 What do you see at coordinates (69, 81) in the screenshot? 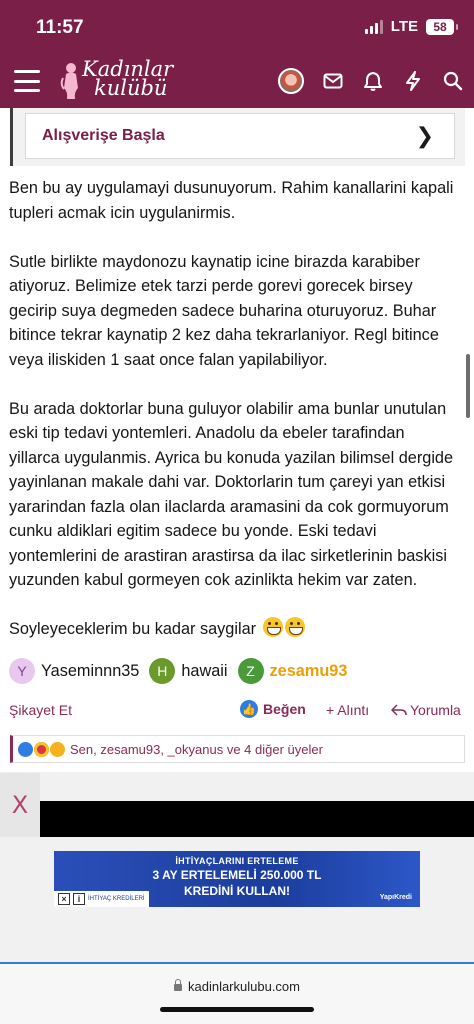
I see `logo-figure-icon` at bounding box center [69, 81].